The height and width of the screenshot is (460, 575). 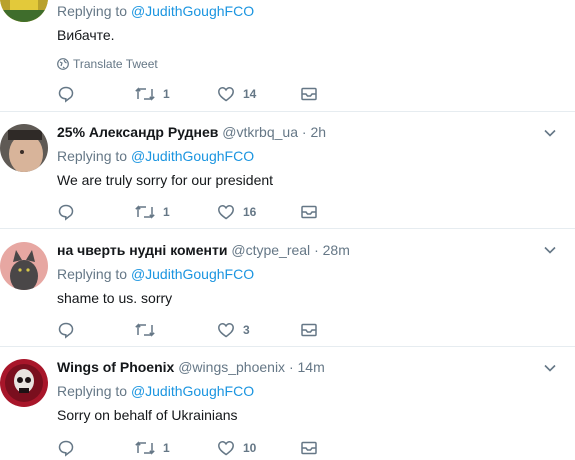 I want to click on tweet-time: 14m, so click(x=311, y=367).